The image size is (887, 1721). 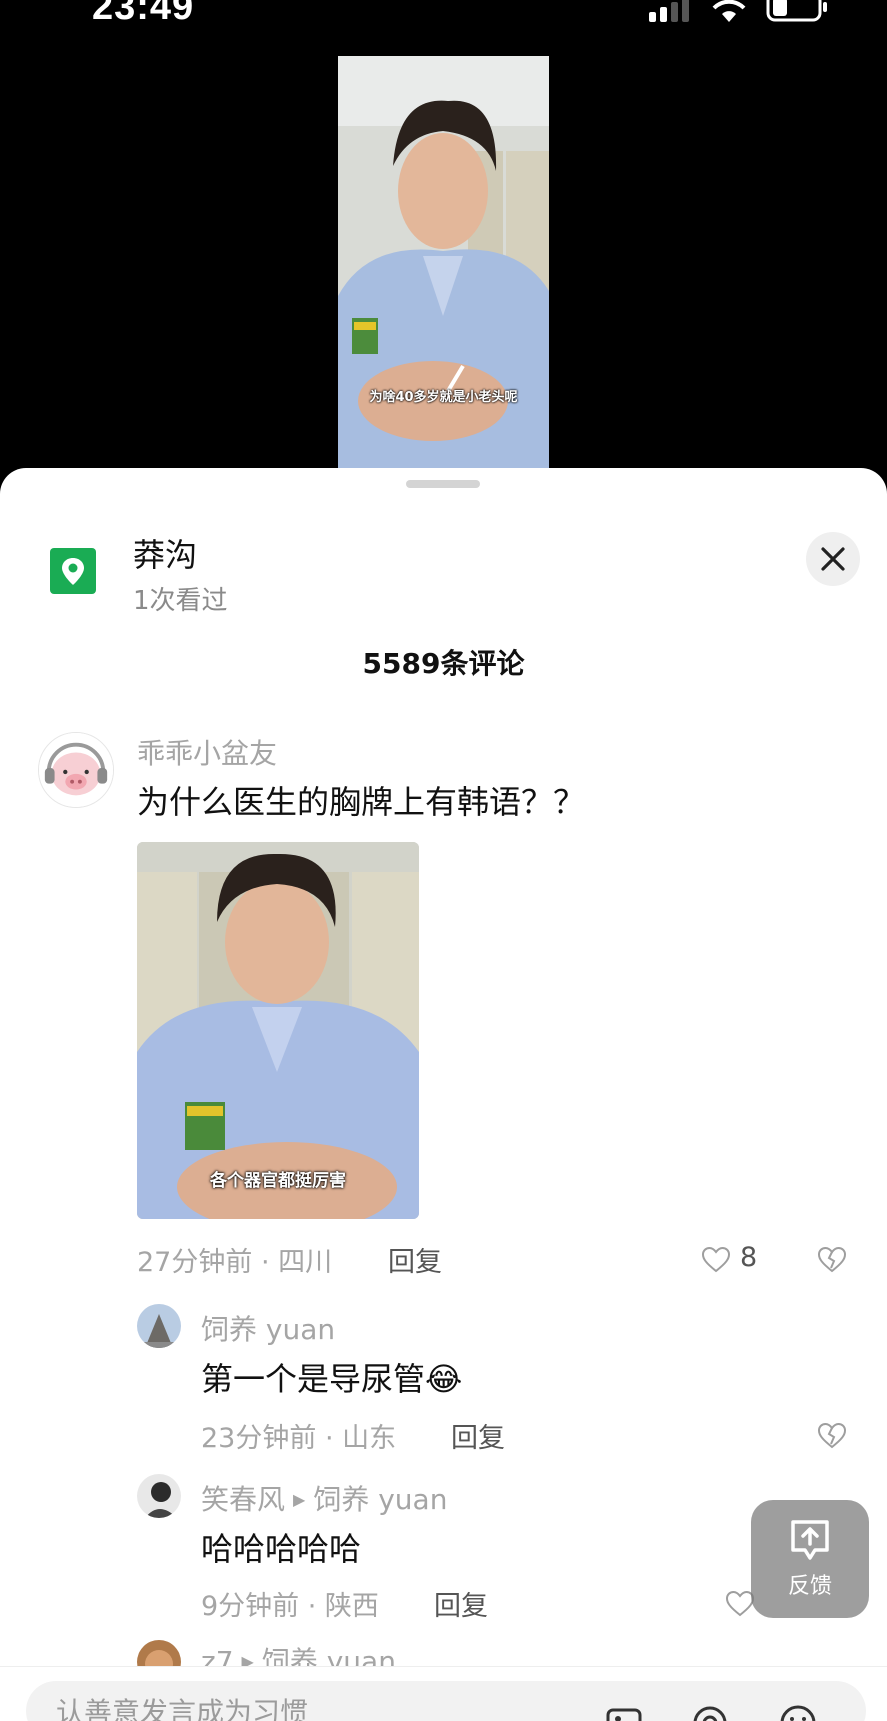 I want to click on wifi-icon, so click(x=729, y=11).